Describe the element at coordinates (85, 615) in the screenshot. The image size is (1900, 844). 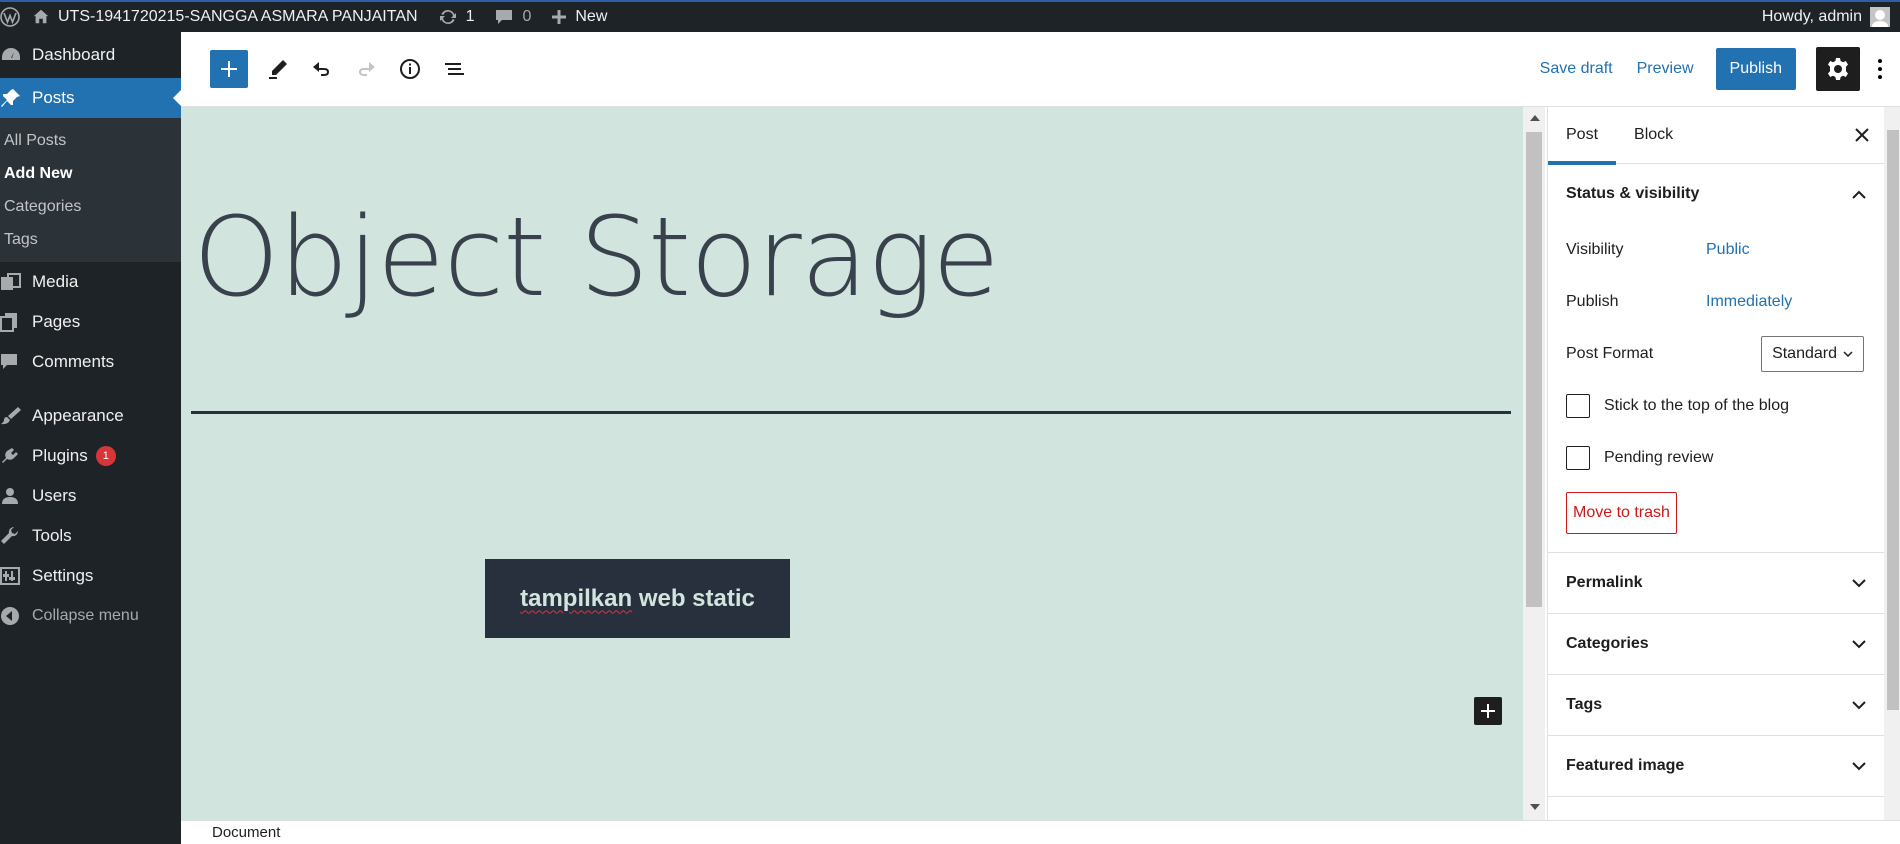
I see `menu-label: Collapse menu` at that location.